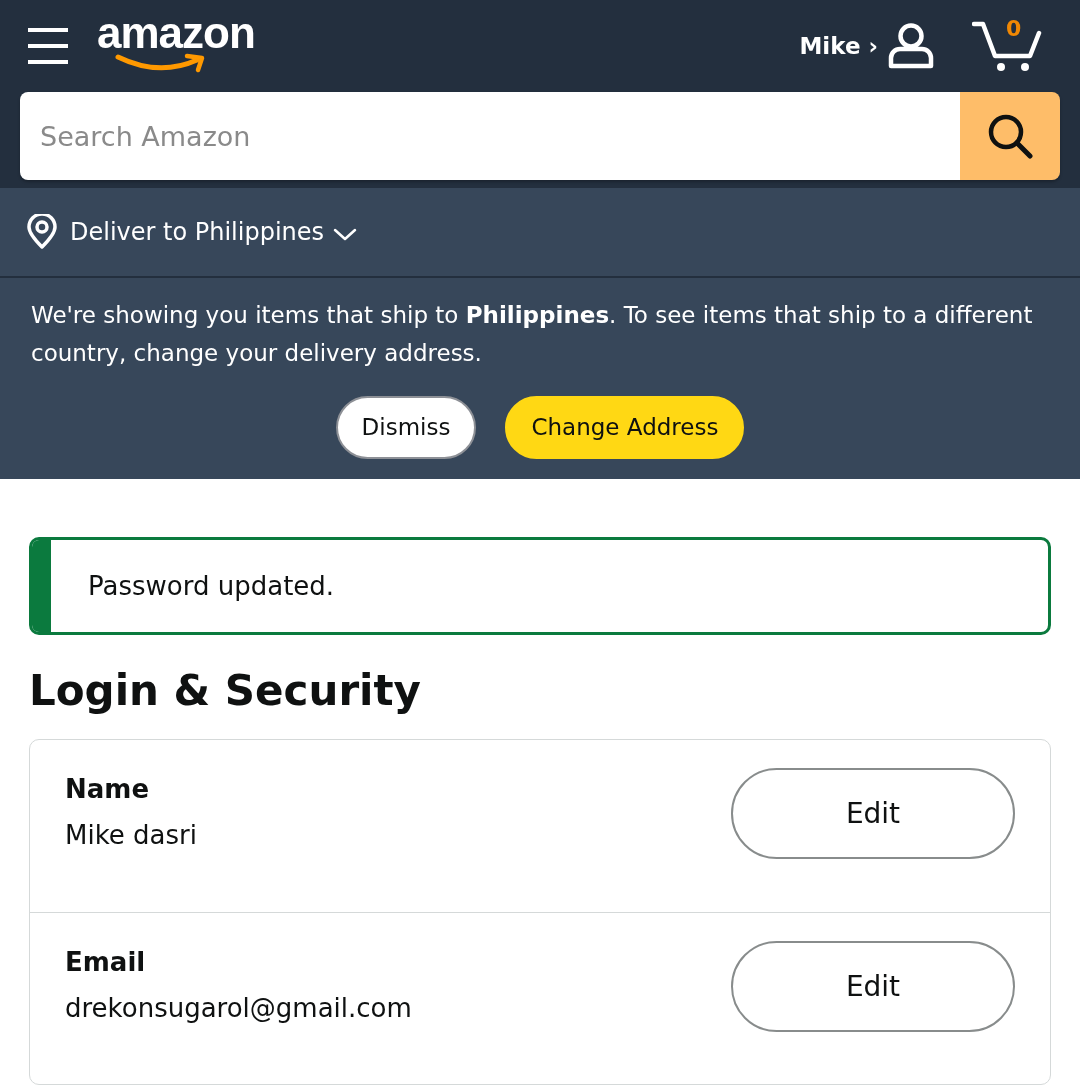 The image size is (1080, 1087). I want to click on search-button, so click(1010, 136).